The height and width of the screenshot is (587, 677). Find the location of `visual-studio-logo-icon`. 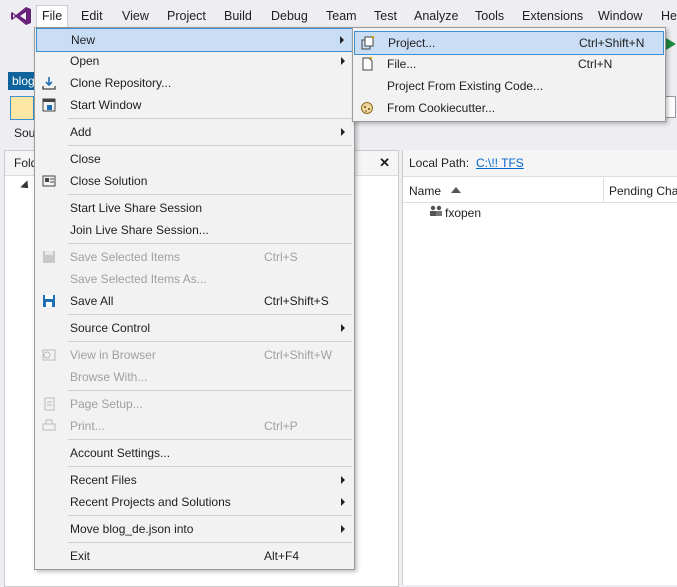

visual-studio-logo-icon is located at coordinates (21, 16).